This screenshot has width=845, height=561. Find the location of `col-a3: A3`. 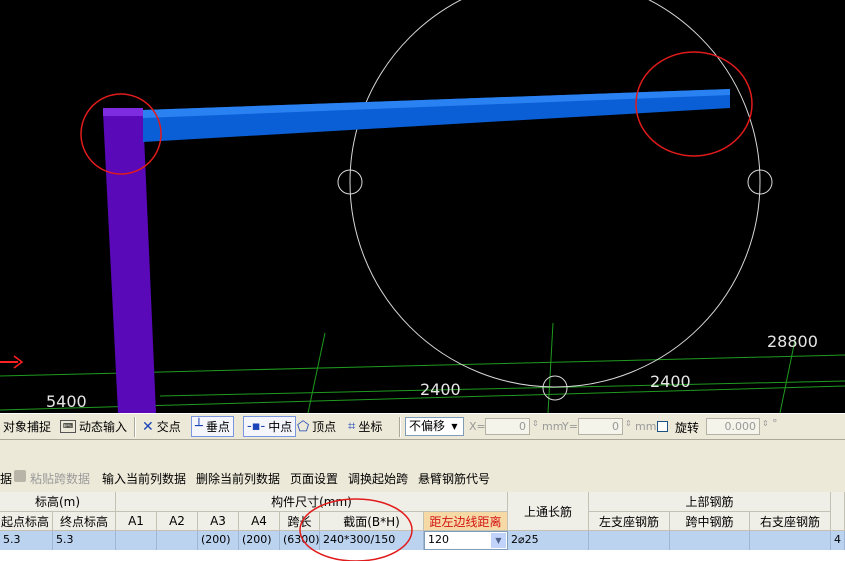

col-a3: A3 is located at coordinates (218, 521).